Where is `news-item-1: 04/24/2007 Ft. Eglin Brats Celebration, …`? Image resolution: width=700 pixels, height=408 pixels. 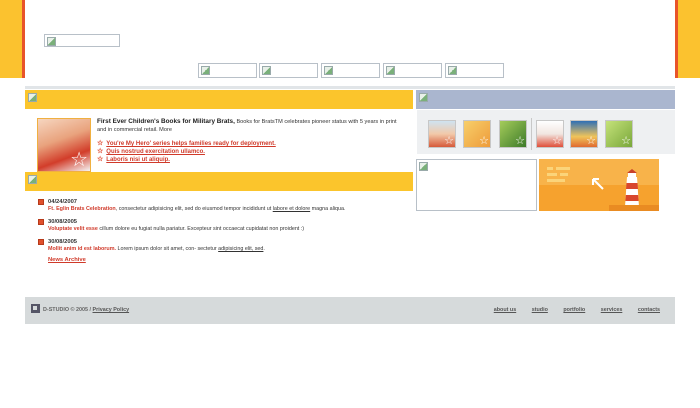 news-item-1: 04/24/2007 Ft. Eglin Brats Celebration, … is located at coordinates (218, 206).